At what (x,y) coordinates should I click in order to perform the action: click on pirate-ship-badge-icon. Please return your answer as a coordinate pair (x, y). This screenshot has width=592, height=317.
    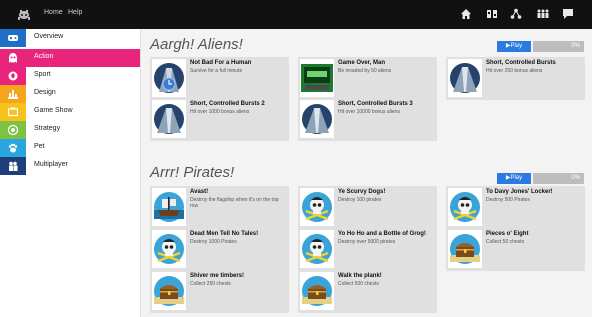
    Looking at the image, I should click on (169, 207).